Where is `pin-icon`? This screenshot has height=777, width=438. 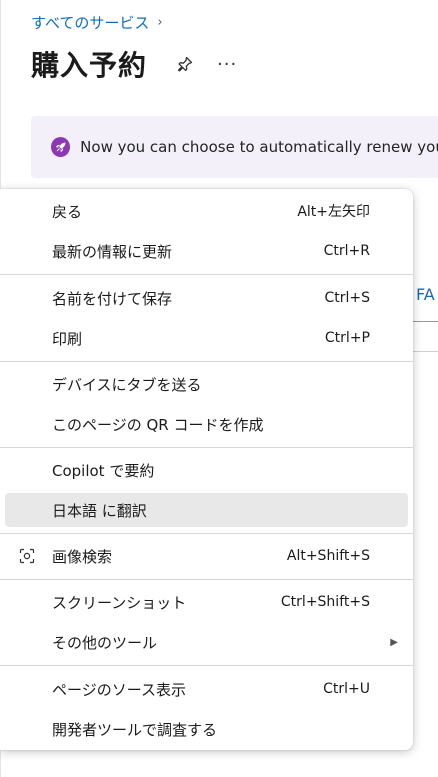 pin-icon is located at coordinates (185, 64).